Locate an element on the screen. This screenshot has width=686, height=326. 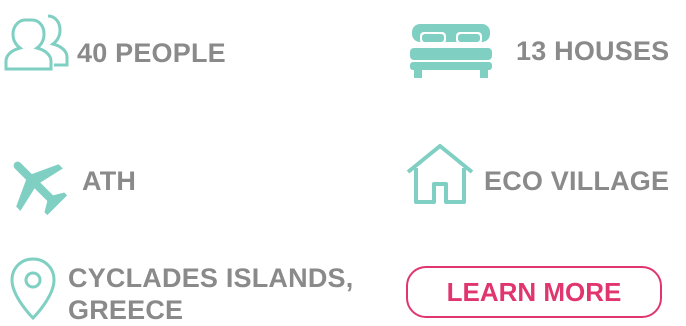
learn-more-button: LEARN MORE is located at coordinates (534, 292).